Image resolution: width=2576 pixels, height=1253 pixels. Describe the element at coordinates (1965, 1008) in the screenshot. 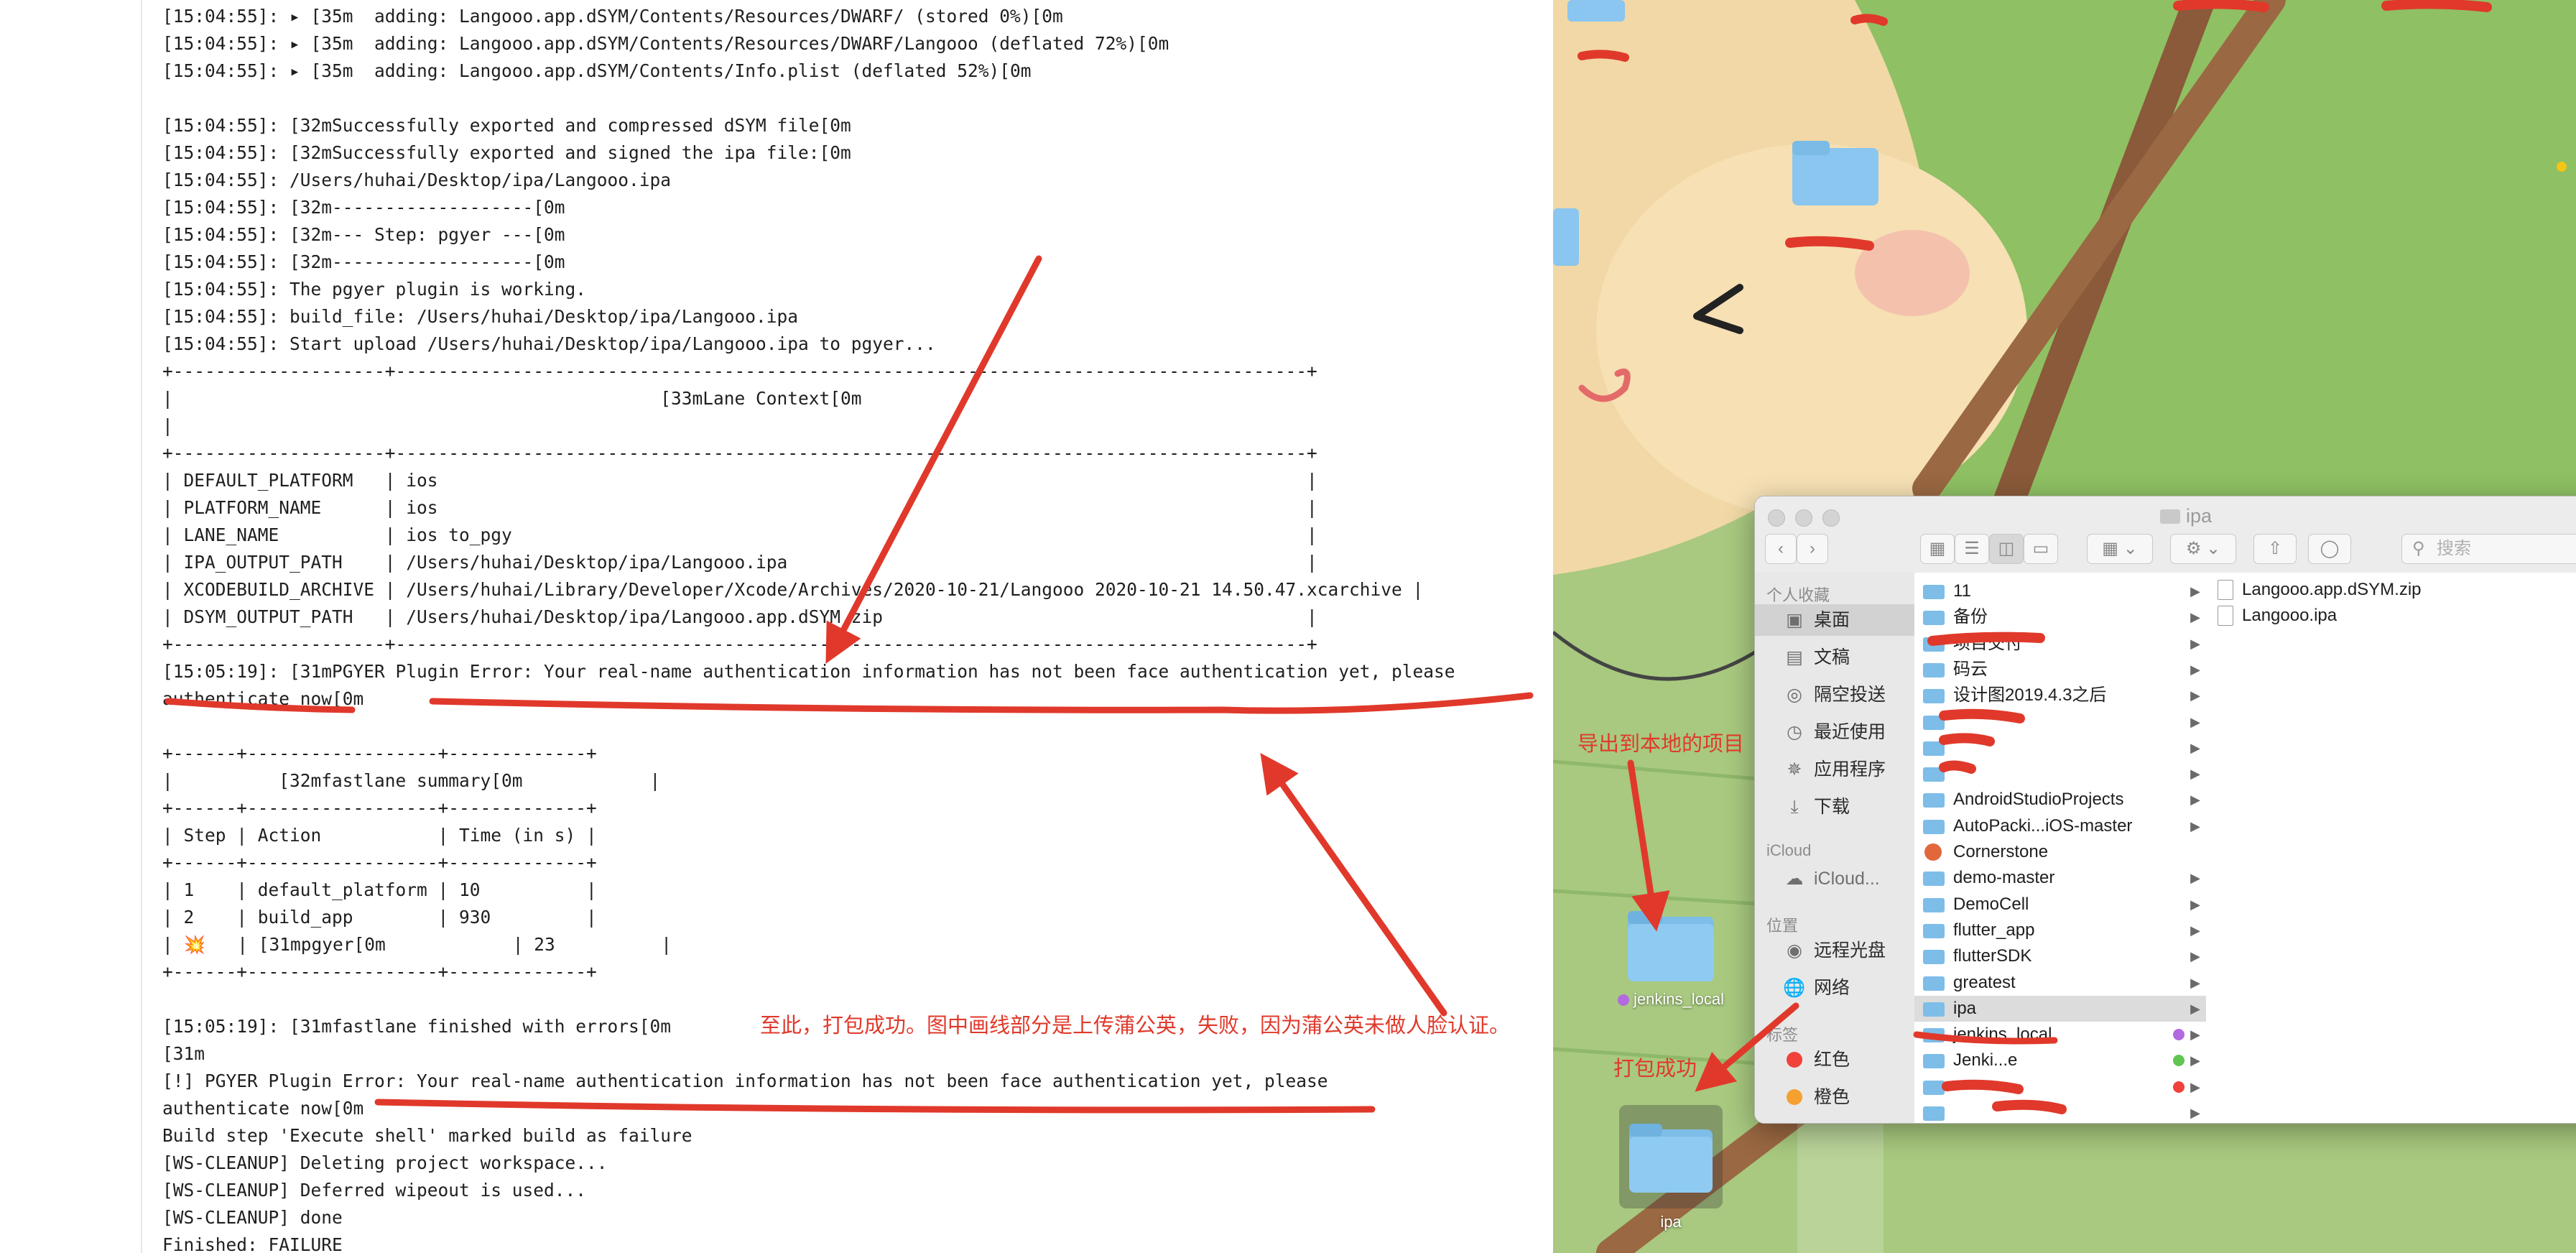

I see `finder-row-name: ipa` at that location.